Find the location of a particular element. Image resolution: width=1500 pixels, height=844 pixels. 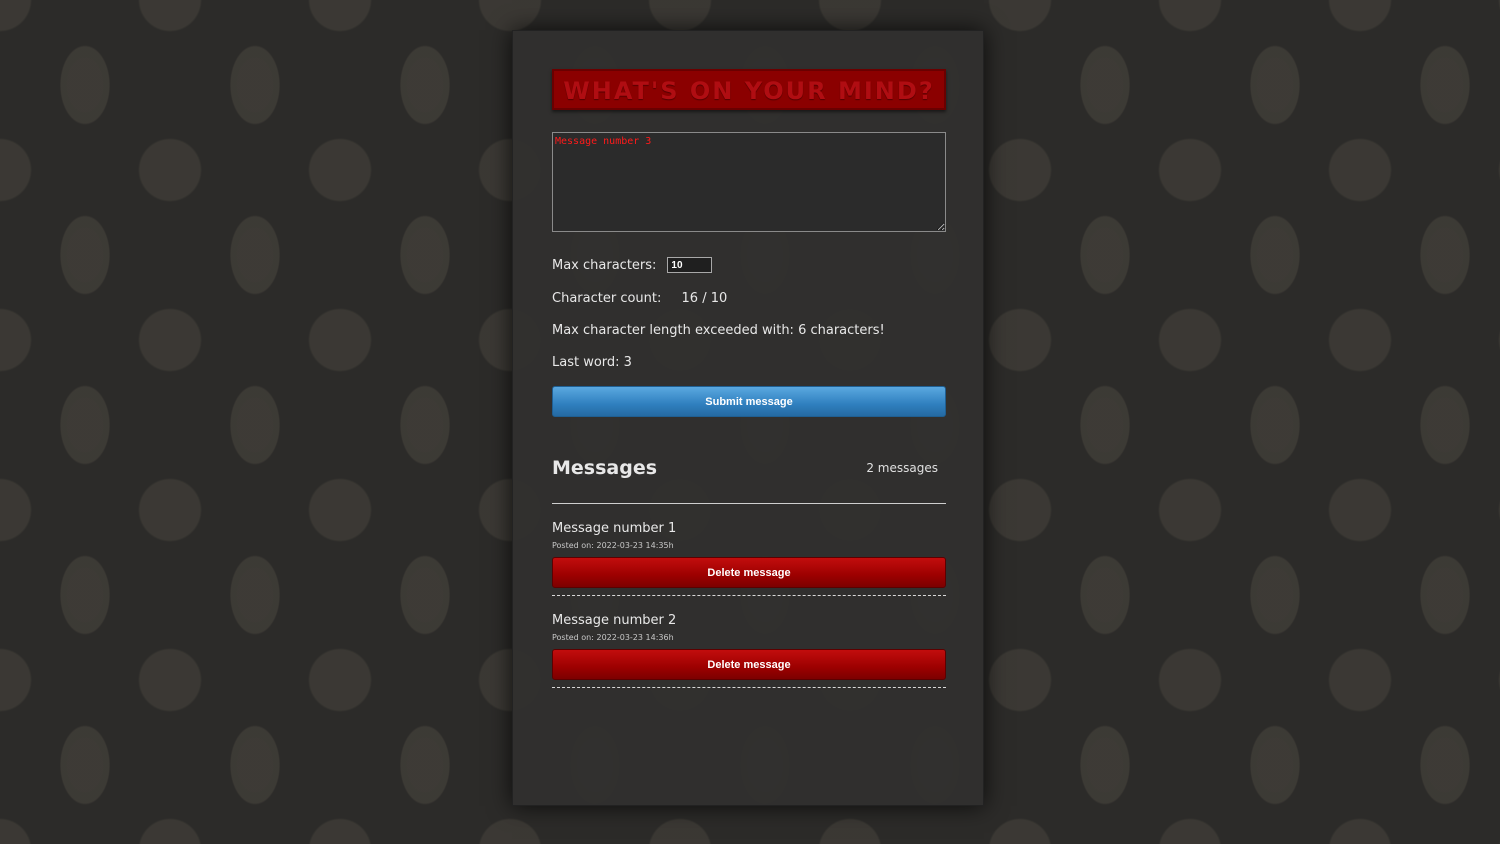

message-posted-date: Posted on: 2022-03-23 14:35h is located at coordinates (613, 545).